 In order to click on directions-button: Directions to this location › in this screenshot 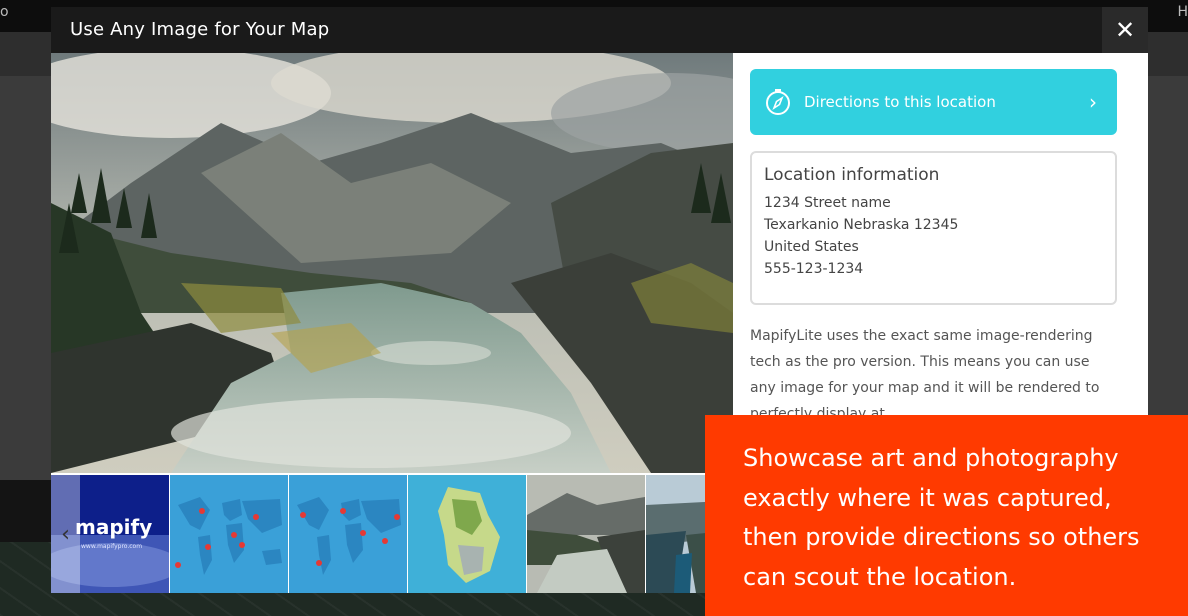, I will do `click(933, 102)`.